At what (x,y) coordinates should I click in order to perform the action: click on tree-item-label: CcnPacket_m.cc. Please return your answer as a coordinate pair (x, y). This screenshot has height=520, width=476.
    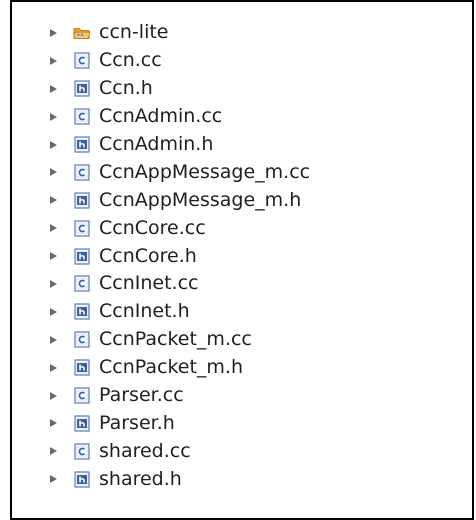
    Looking at the image, I should click on (175, 339).